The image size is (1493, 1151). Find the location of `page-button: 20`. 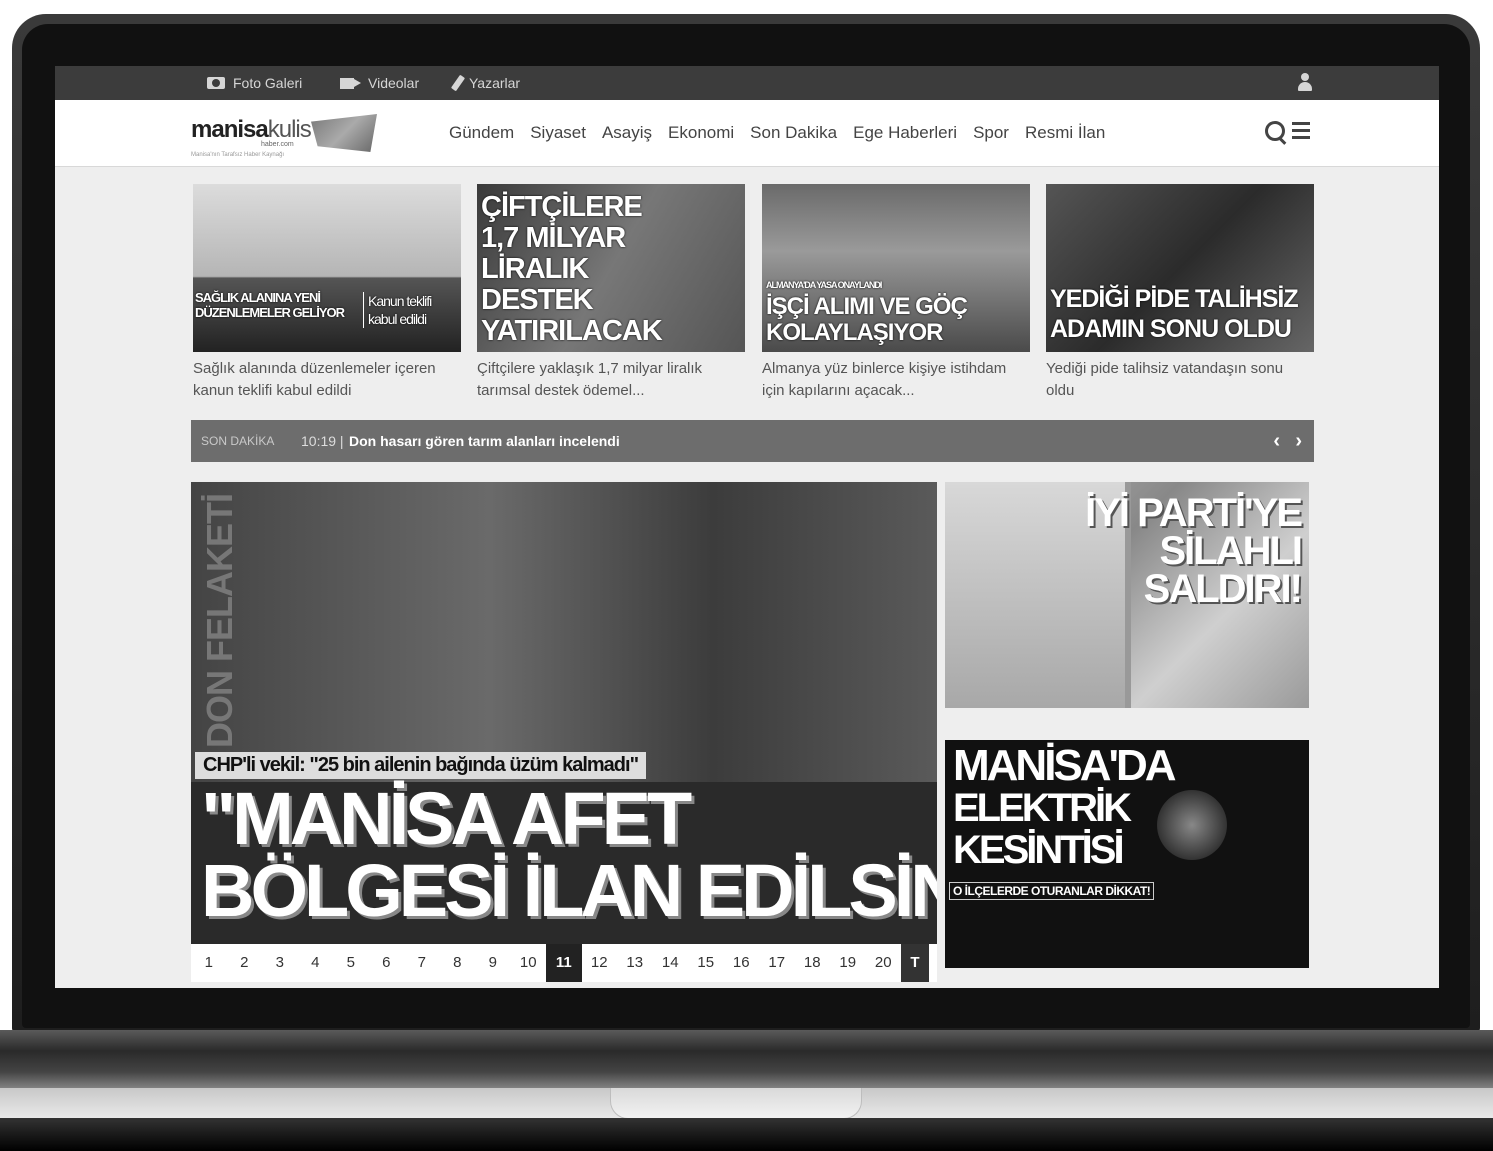

page-button: 20 is located at coordinates (884, 963).